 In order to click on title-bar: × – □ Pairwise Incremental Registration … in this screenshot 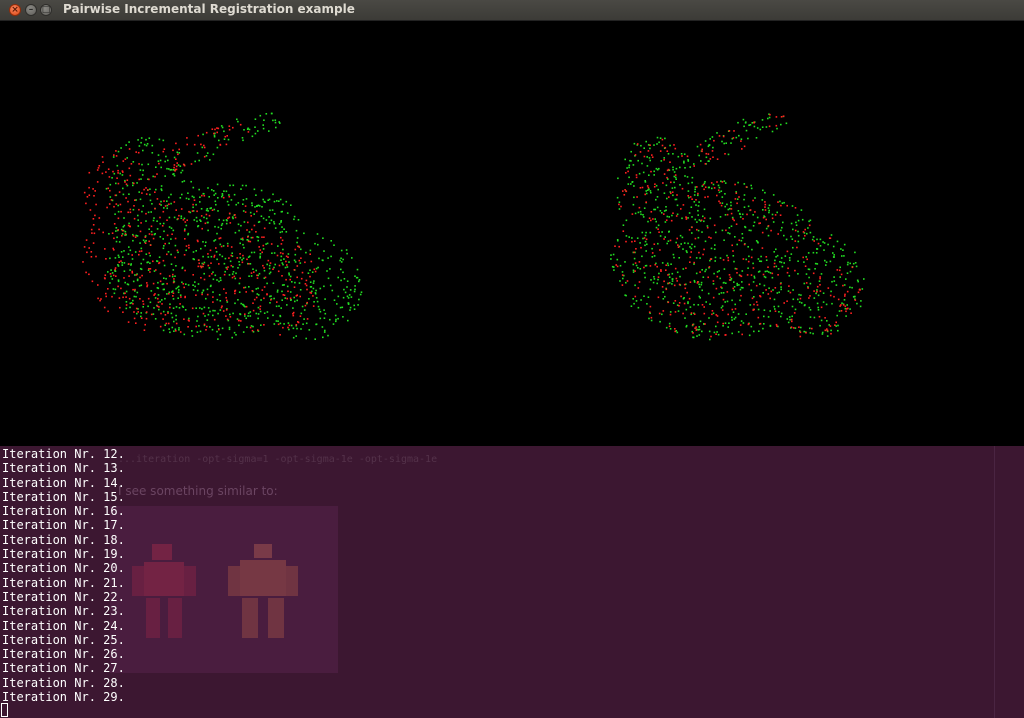, I will do `click(512, 10)`.